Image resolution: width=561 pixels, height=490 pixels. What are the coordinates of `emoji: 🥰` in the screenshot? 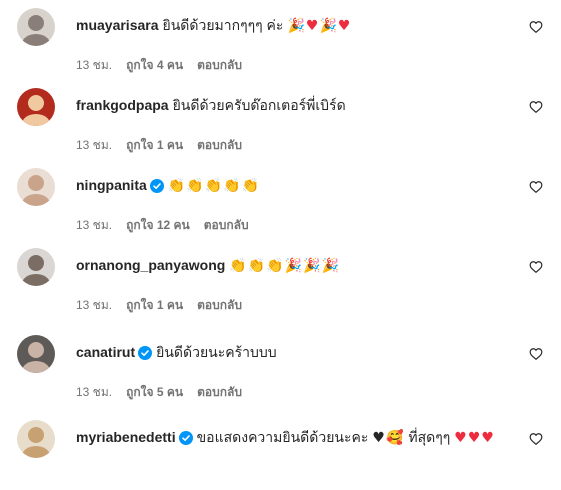 It's located at (395, 438).